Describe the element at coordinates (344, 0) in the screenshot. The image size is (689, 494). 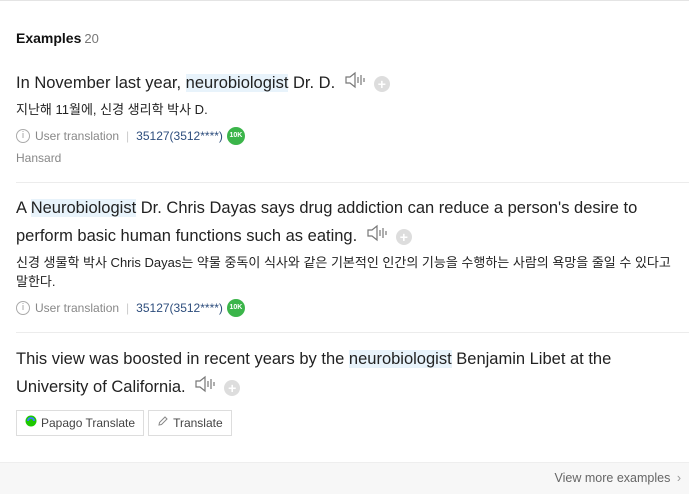
I see `top-border` at that location.